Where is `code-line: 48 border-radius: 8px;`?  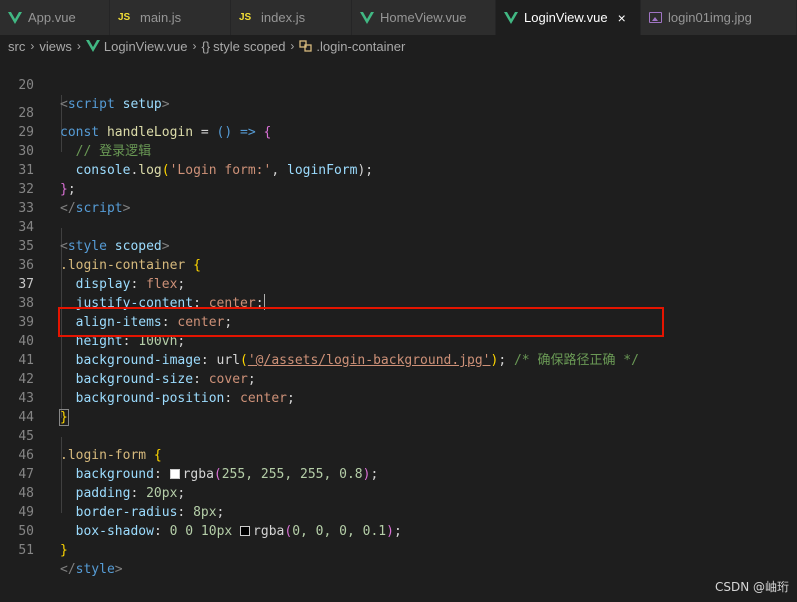 code-line: 48 border-radius: 8px; is located at coordinates (398, 492).